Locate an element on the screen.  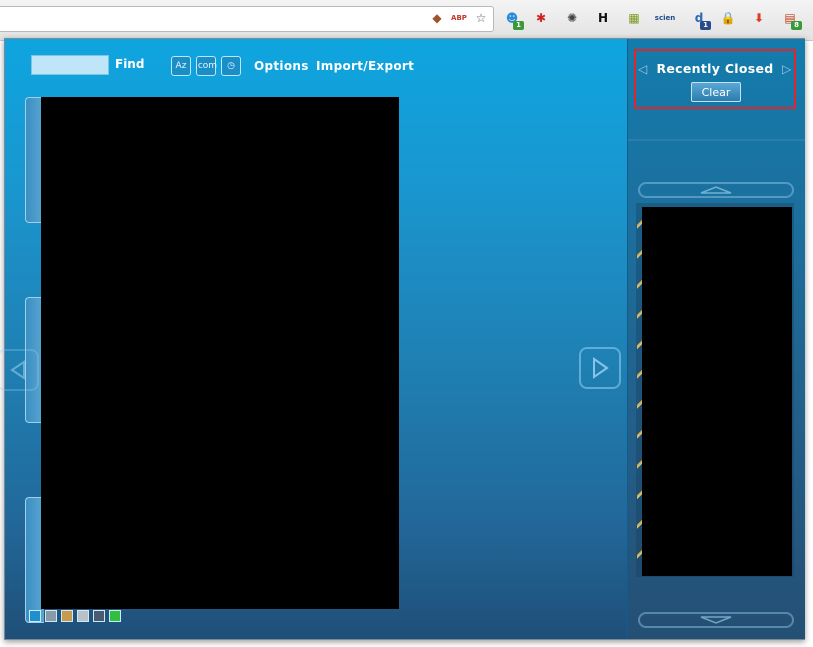
download-icon: ⬇ is located at coordinates (759, 18).